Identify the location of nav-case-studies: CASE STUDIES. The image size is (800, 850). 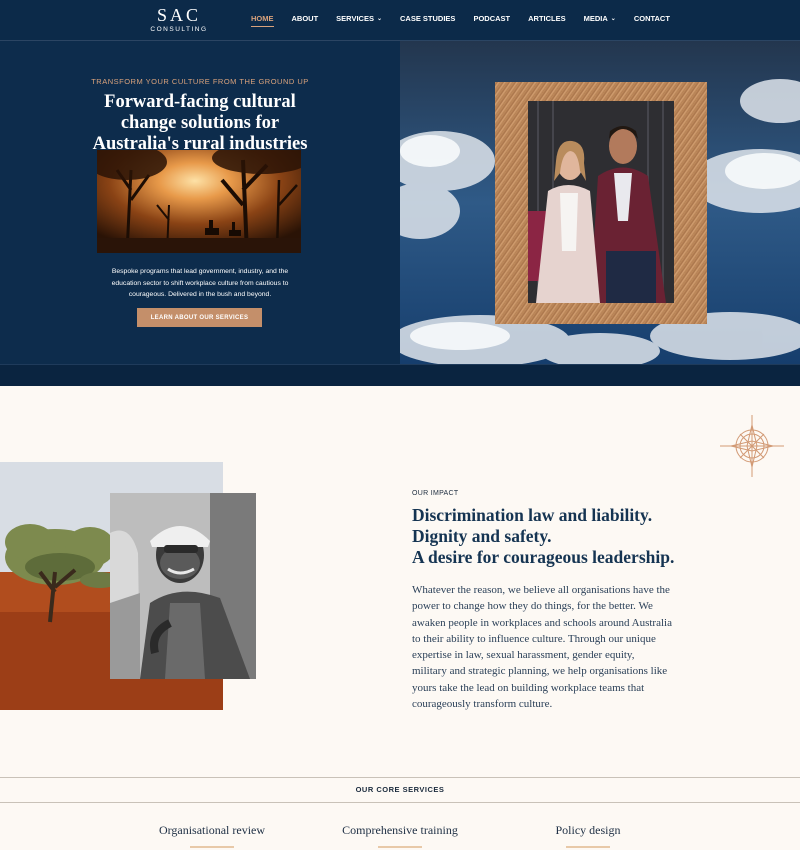
(427, 18).